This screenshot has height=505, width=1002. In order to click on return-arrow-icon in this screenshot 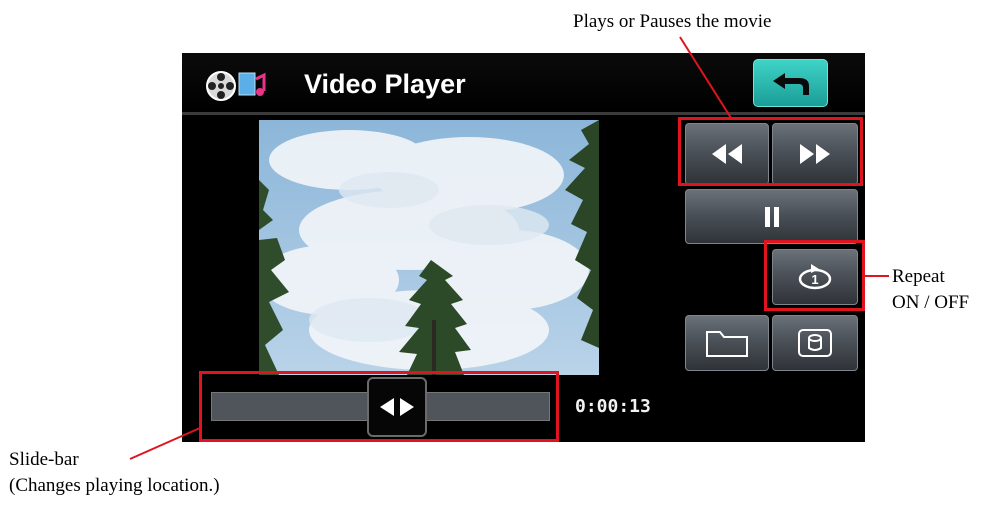, I will do `click(790, 84)`.